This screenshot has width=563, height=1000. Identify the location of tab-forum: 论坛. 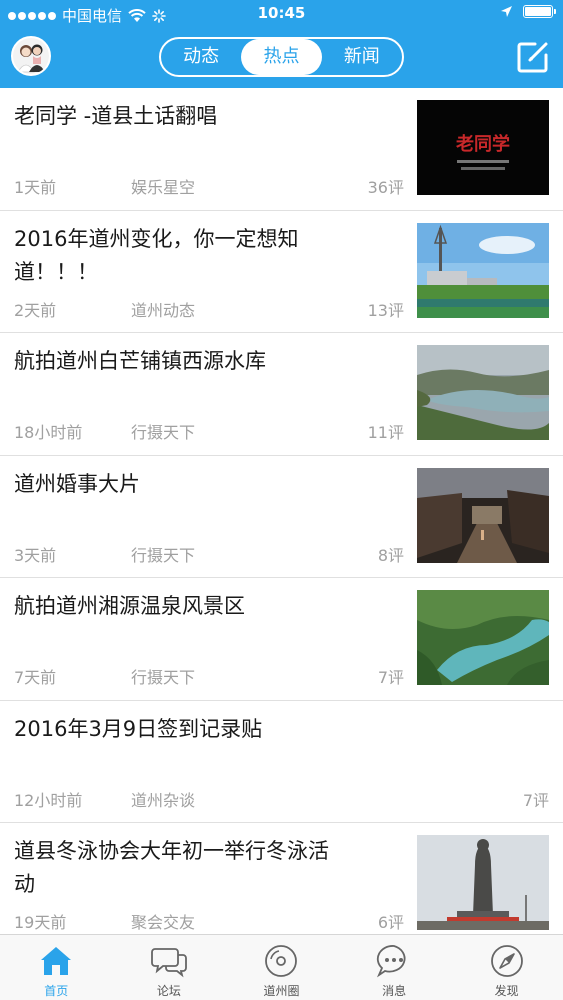
(169, 967).